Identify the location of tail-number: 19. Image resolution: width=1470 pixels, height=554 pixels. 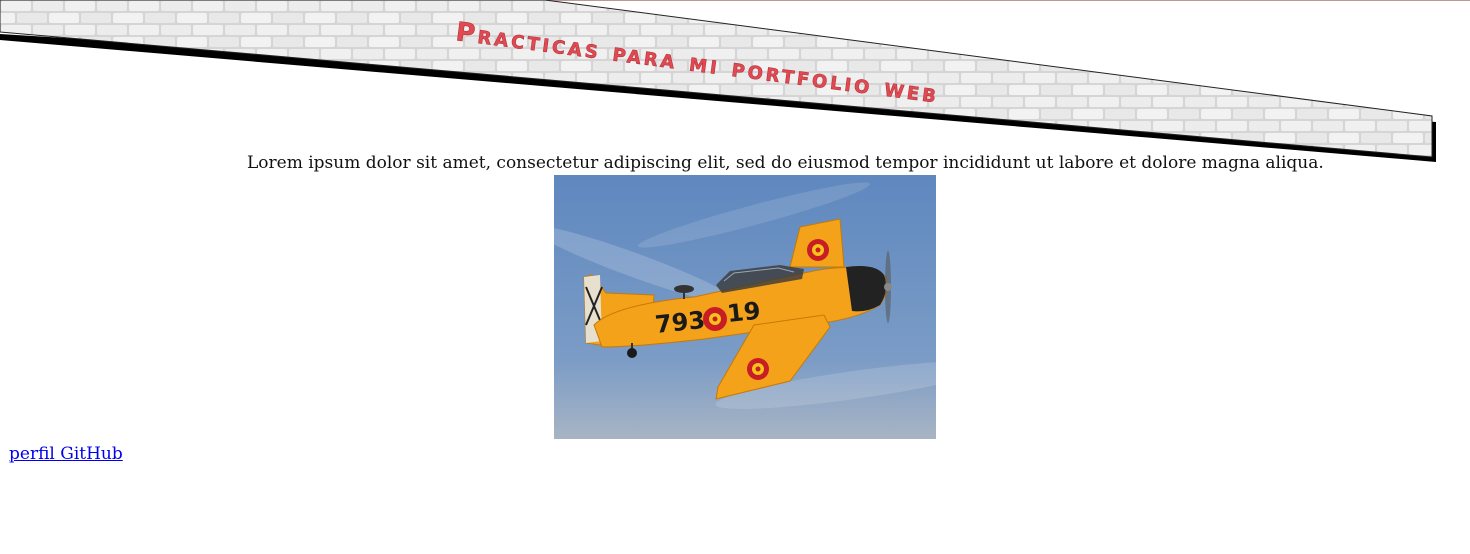
(744, 312).